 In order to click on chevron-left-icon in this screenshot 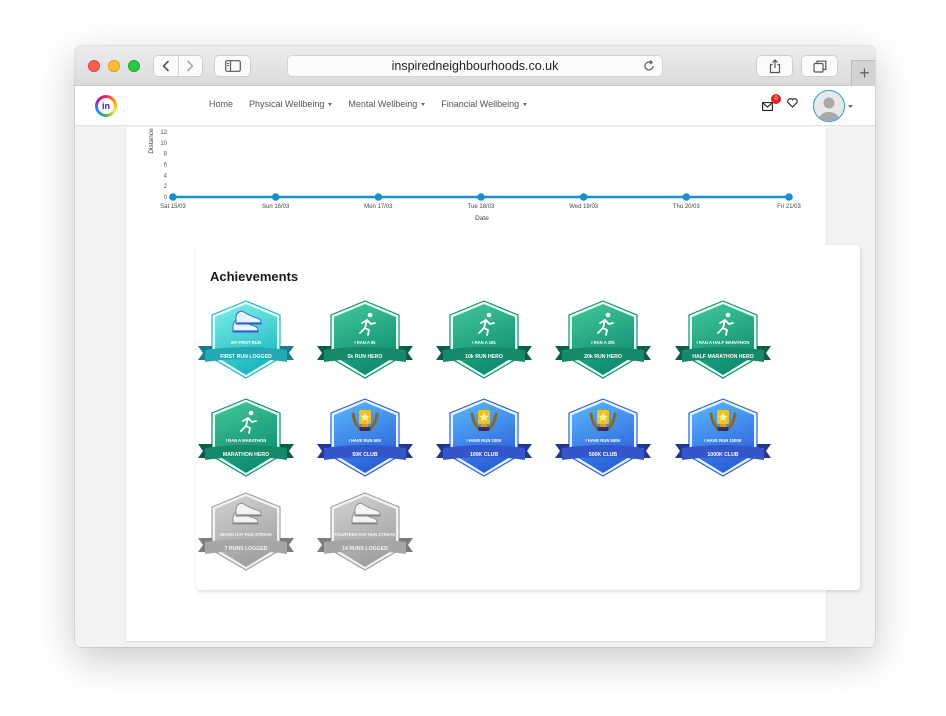, I will do `click(166, 66)`.